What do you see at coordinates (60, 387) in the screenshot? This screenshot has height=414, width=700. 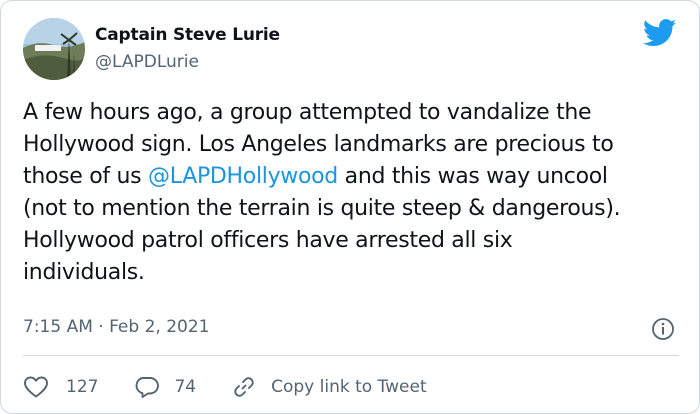 I see `like-button: 127` at bounding box center [60, 387].